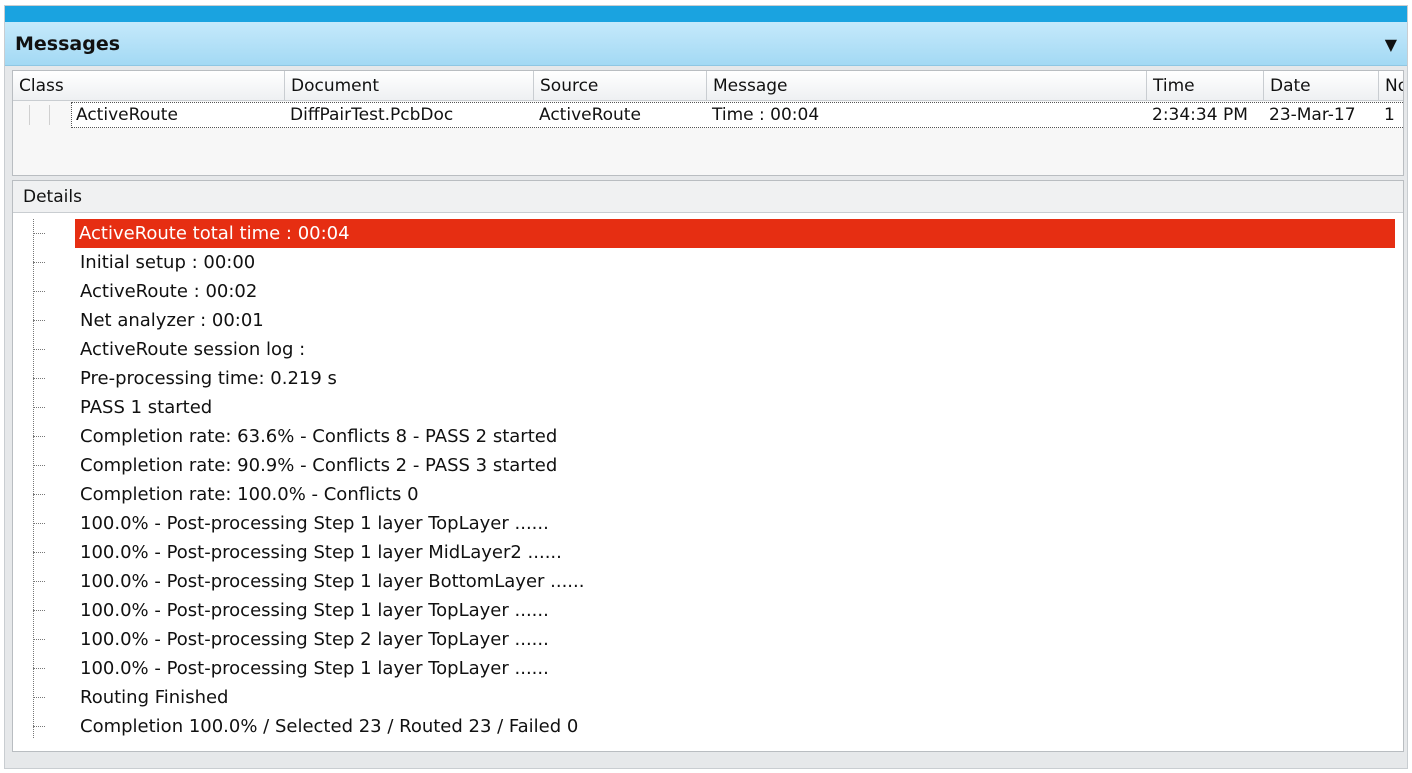  I want to click on column-header-date: Date, so click(1321, 86).